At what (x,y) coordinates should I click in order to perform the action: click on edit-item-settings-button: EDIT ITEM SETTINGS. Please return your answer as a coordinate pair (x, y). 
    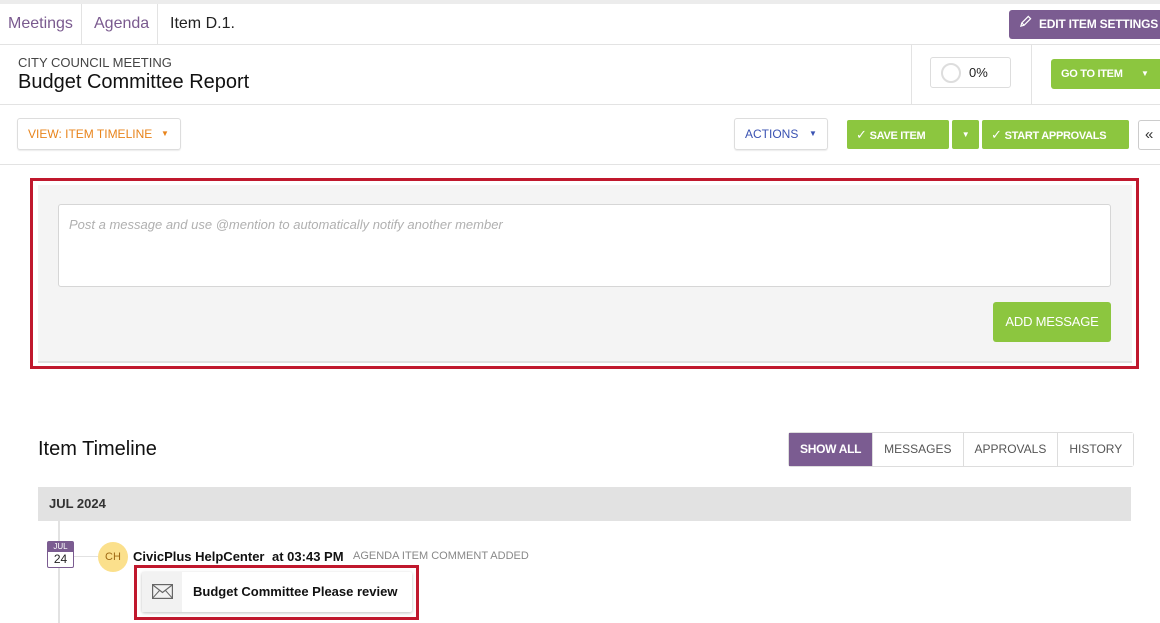
    Looking at the image, I should click on (1084, 24).